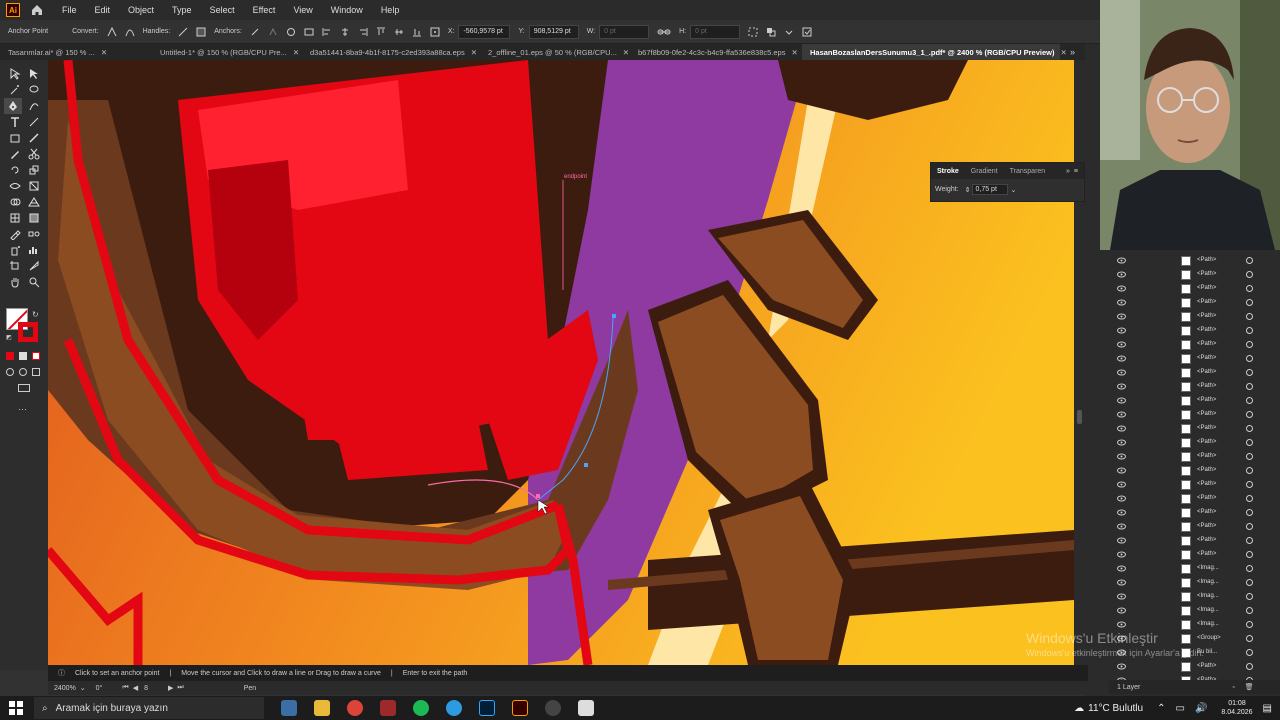  I want to click on last-artboard-icon: ⏭, so click(180, 688).